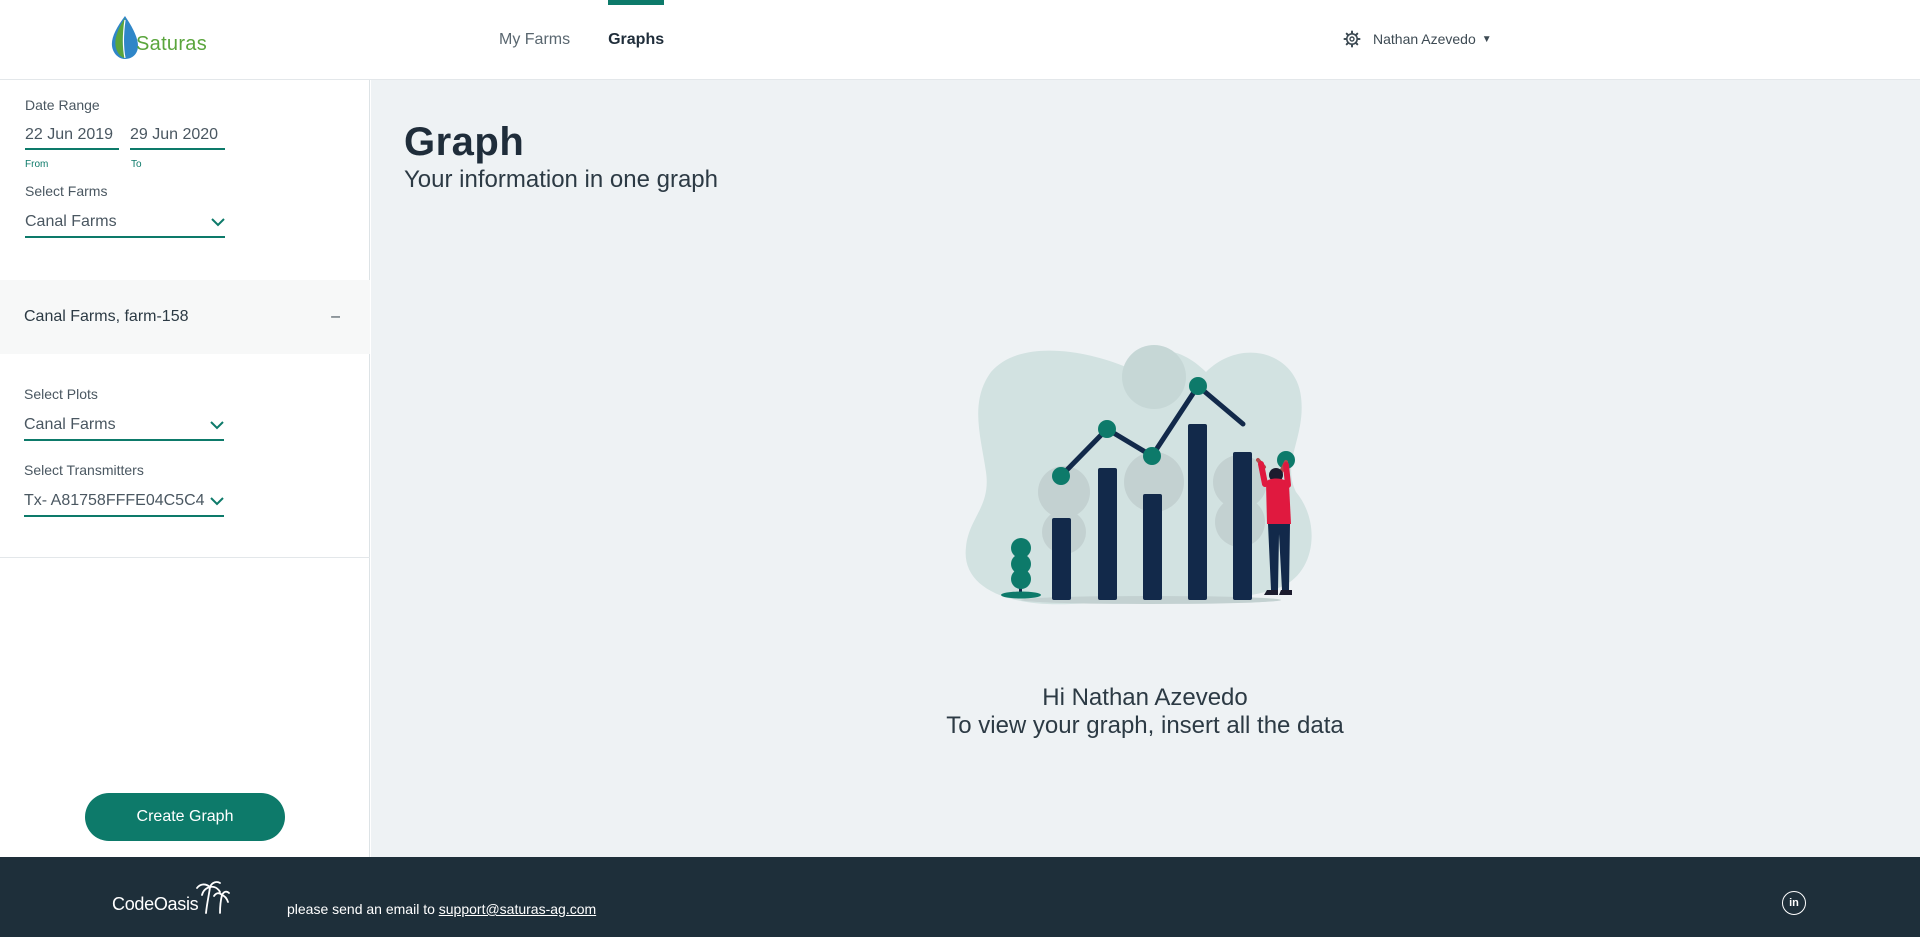 Image resolution: width=1920 pixels, height=937 pixels. I want to click on select-transmitters-value: Tx- A81758FFFE04C5C4, so click(114, 500).